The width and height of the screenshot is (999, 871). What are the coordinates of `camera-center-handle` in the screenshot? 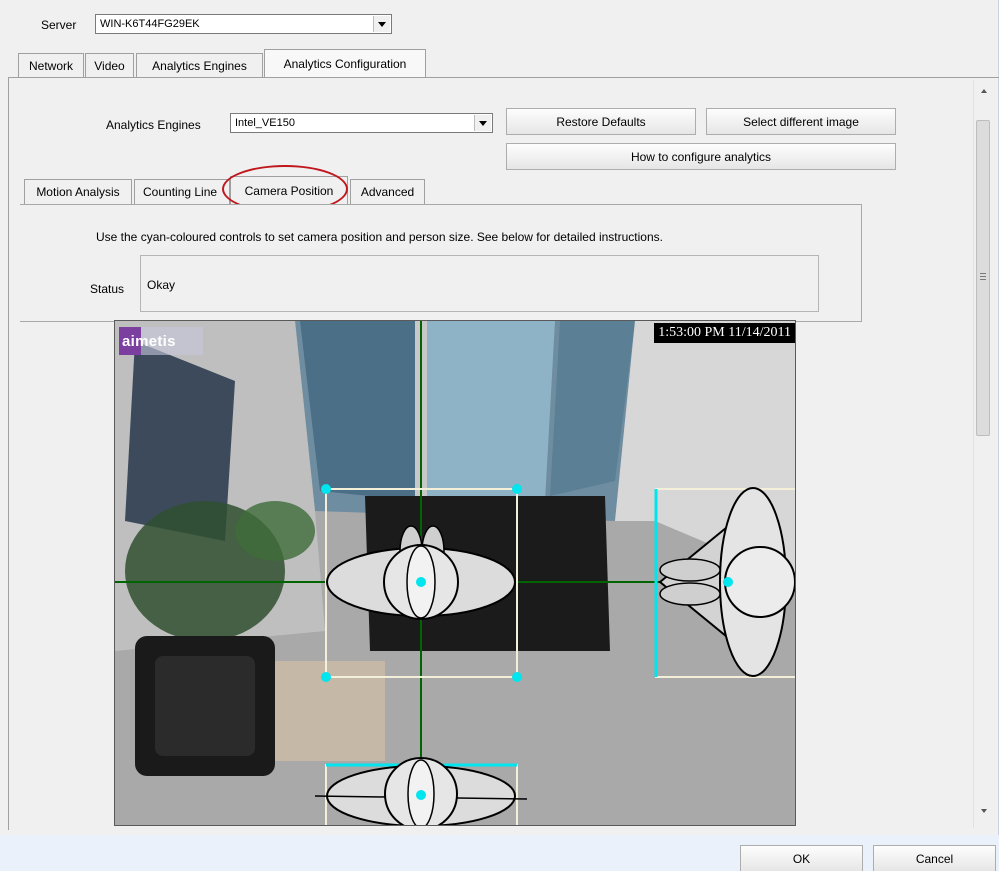 It's located at (421, 582).